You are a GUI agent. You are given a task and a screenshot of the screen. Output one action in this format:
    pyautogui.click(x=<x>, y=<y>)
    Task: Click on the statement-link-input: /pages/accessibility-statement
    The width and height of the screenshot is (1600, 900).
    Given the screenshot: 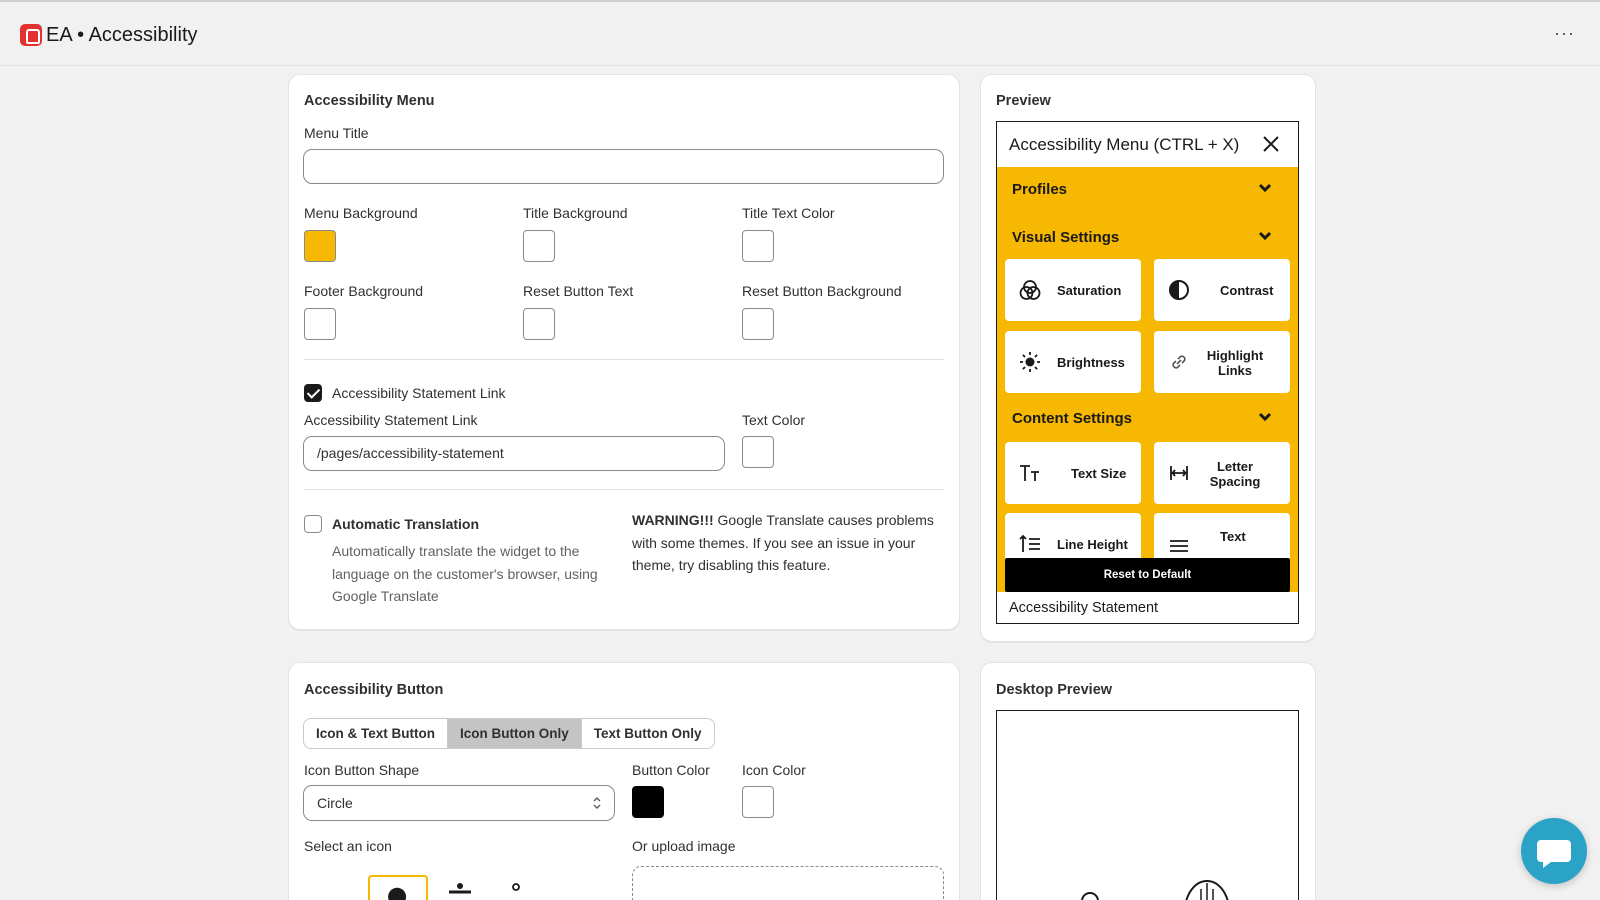 What is the action you would take?
    pyautogui.click(x=514, y=453)
    